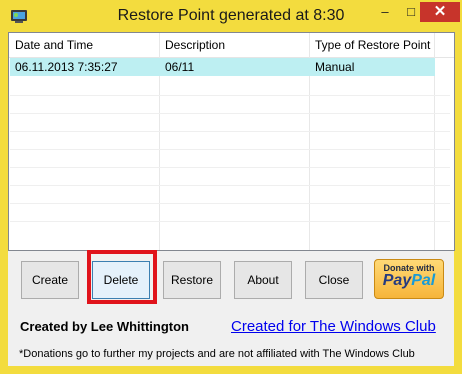  What do you see at coordinates (84, 45) in the screenshot?
I see `column-header-date-time: Date and Time` at bounding box center [84, 45].